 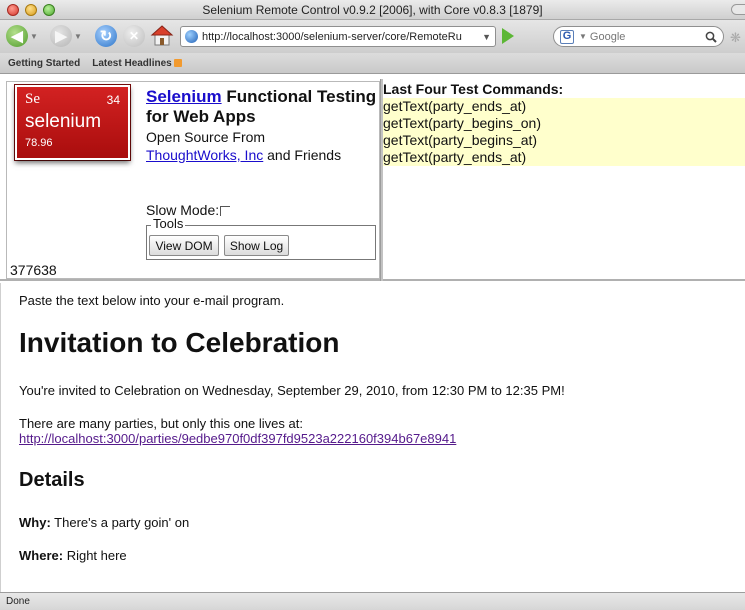 What do you see at coordinates (647, 37) in the screenshot?
I see `search-input: Google` at bounding box center [647, 37].